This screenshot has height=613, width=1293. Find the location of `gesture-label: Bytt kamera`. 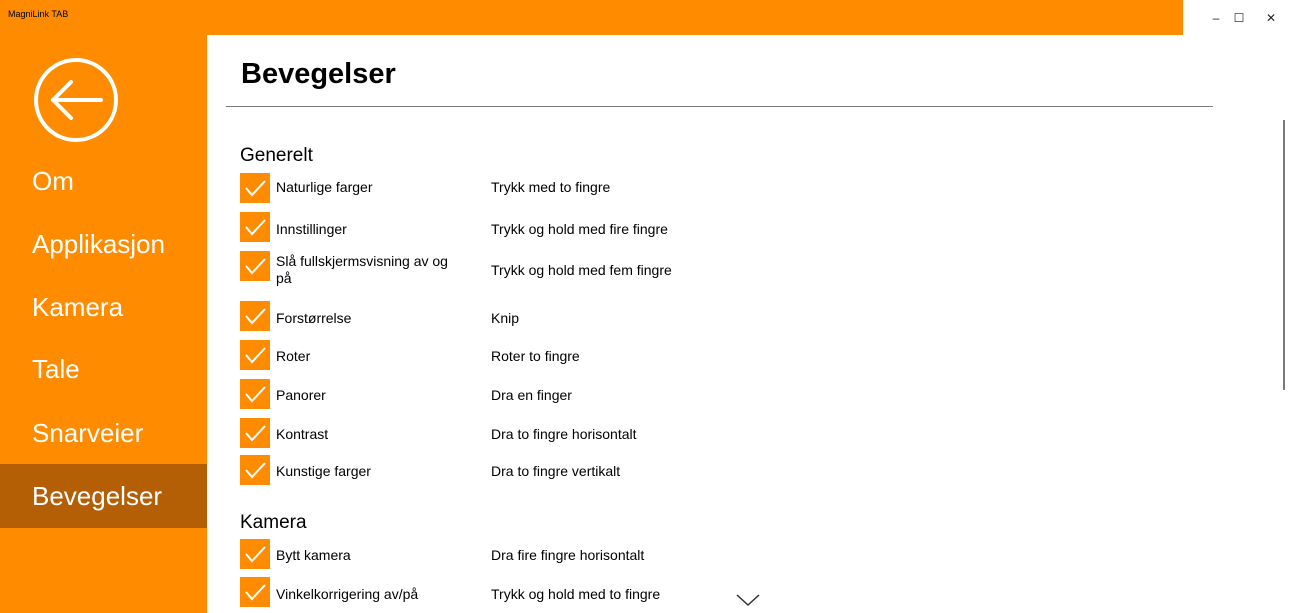

gesture-label: Bytt kamera is located at coordinates (313, 555).